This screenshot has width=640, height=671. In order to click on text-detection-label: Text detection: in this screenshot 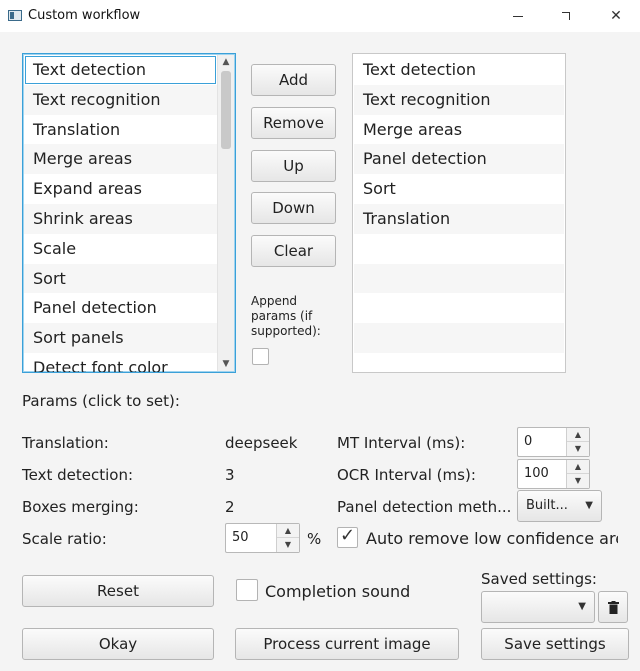, I will do `click(77, 475)`.